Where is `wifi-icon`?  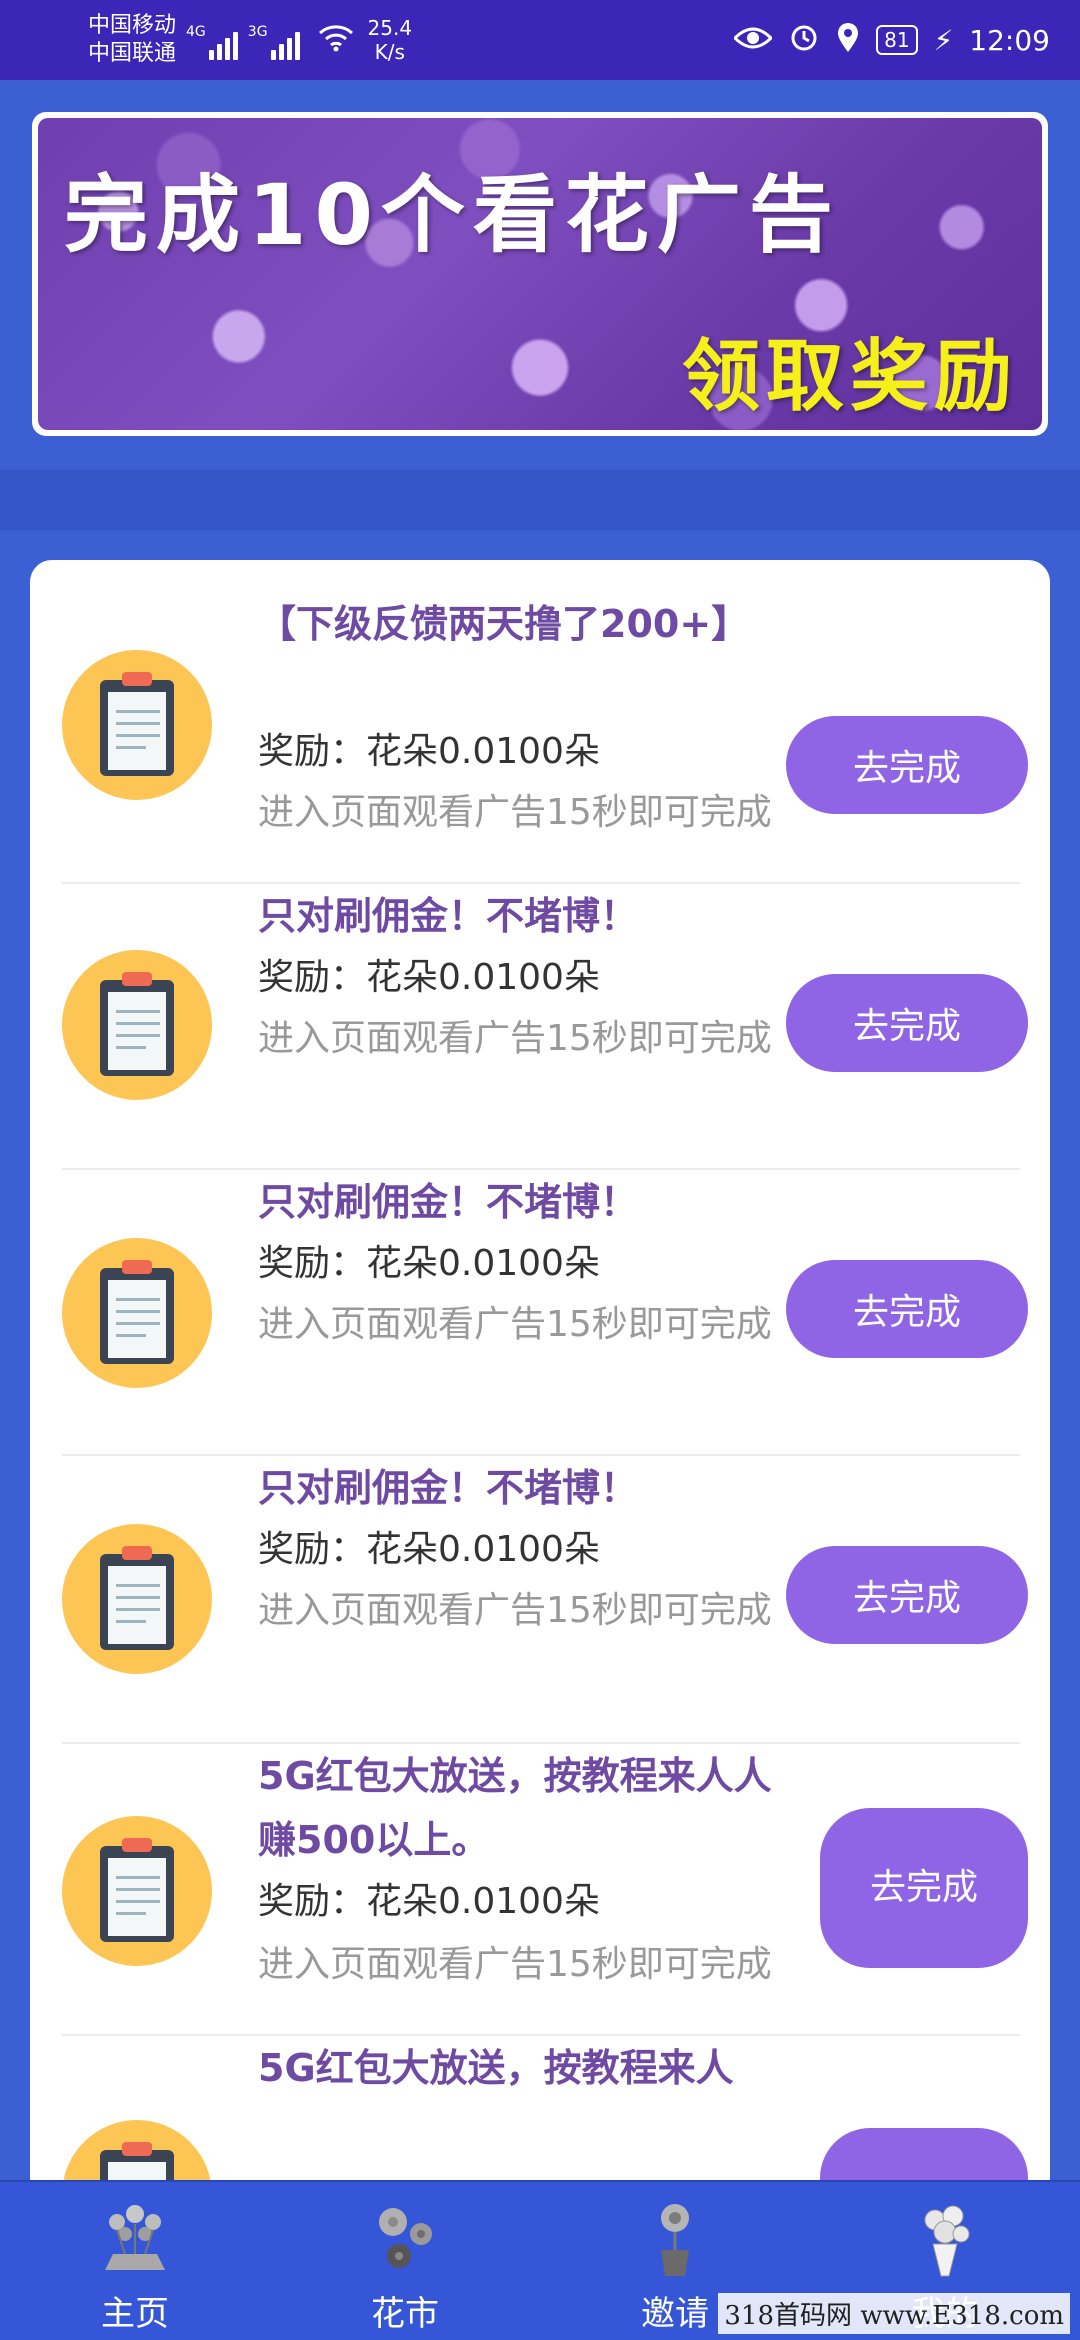 wifi-icon is located at coordinates (336, 40).